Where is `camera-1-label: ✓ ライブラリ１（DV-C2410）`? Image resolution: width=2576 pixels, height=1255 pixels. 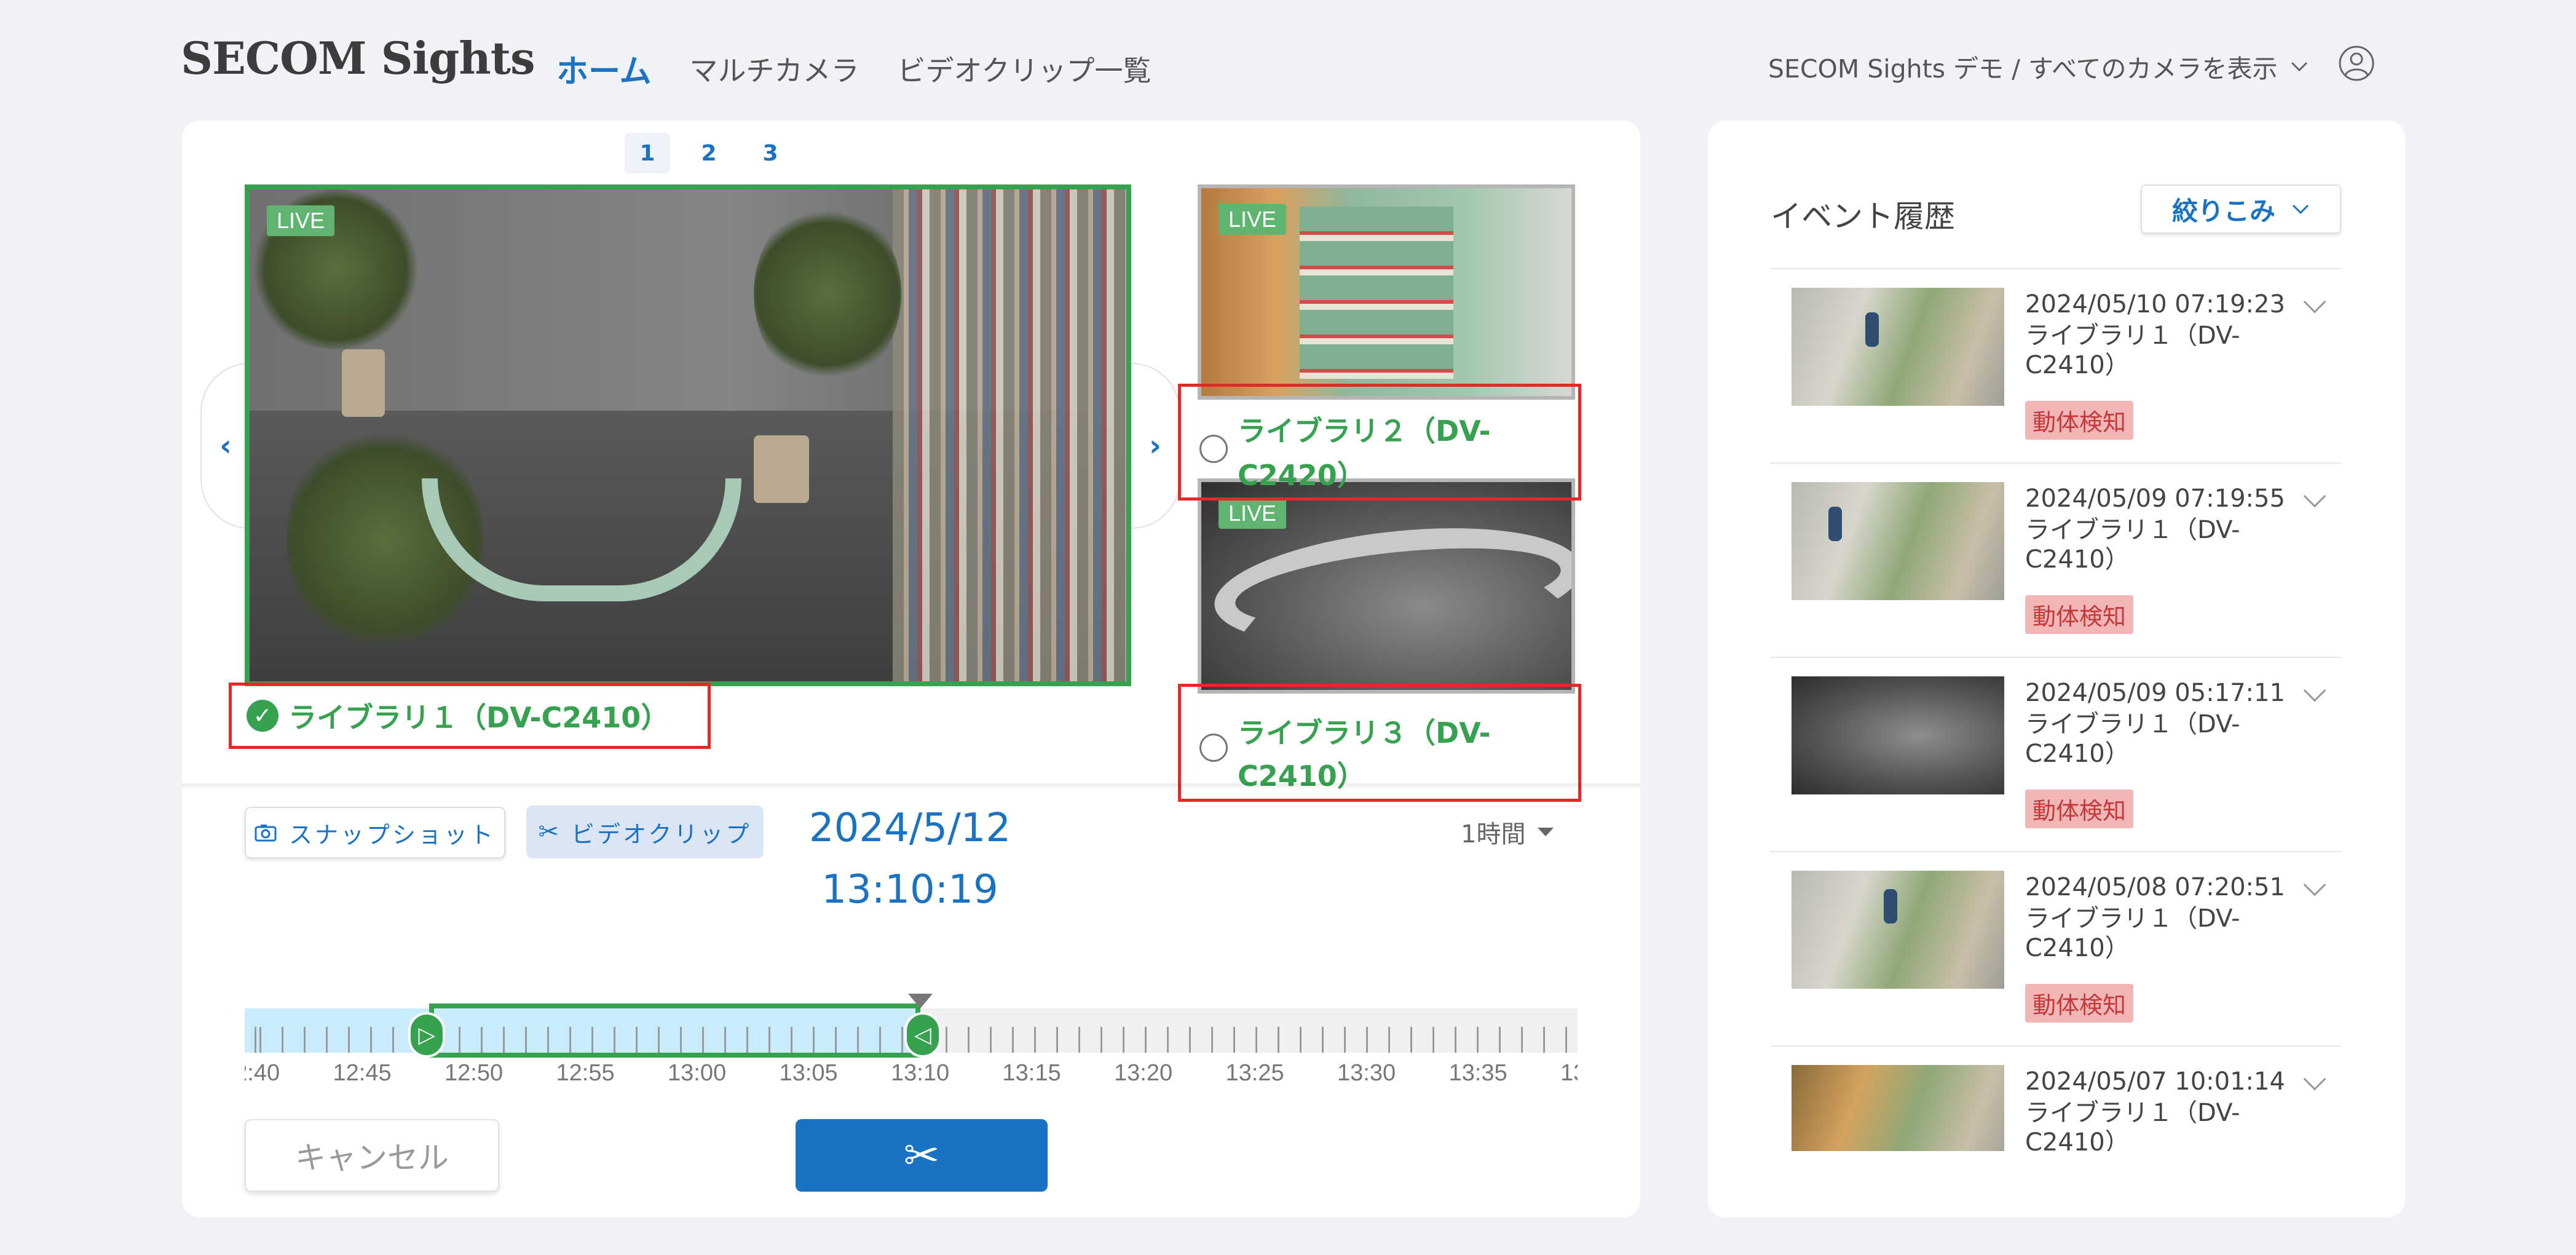 camera-1-label: ✓ ライブラリ１（DV-C2410） is located at coordinates (470, 716).